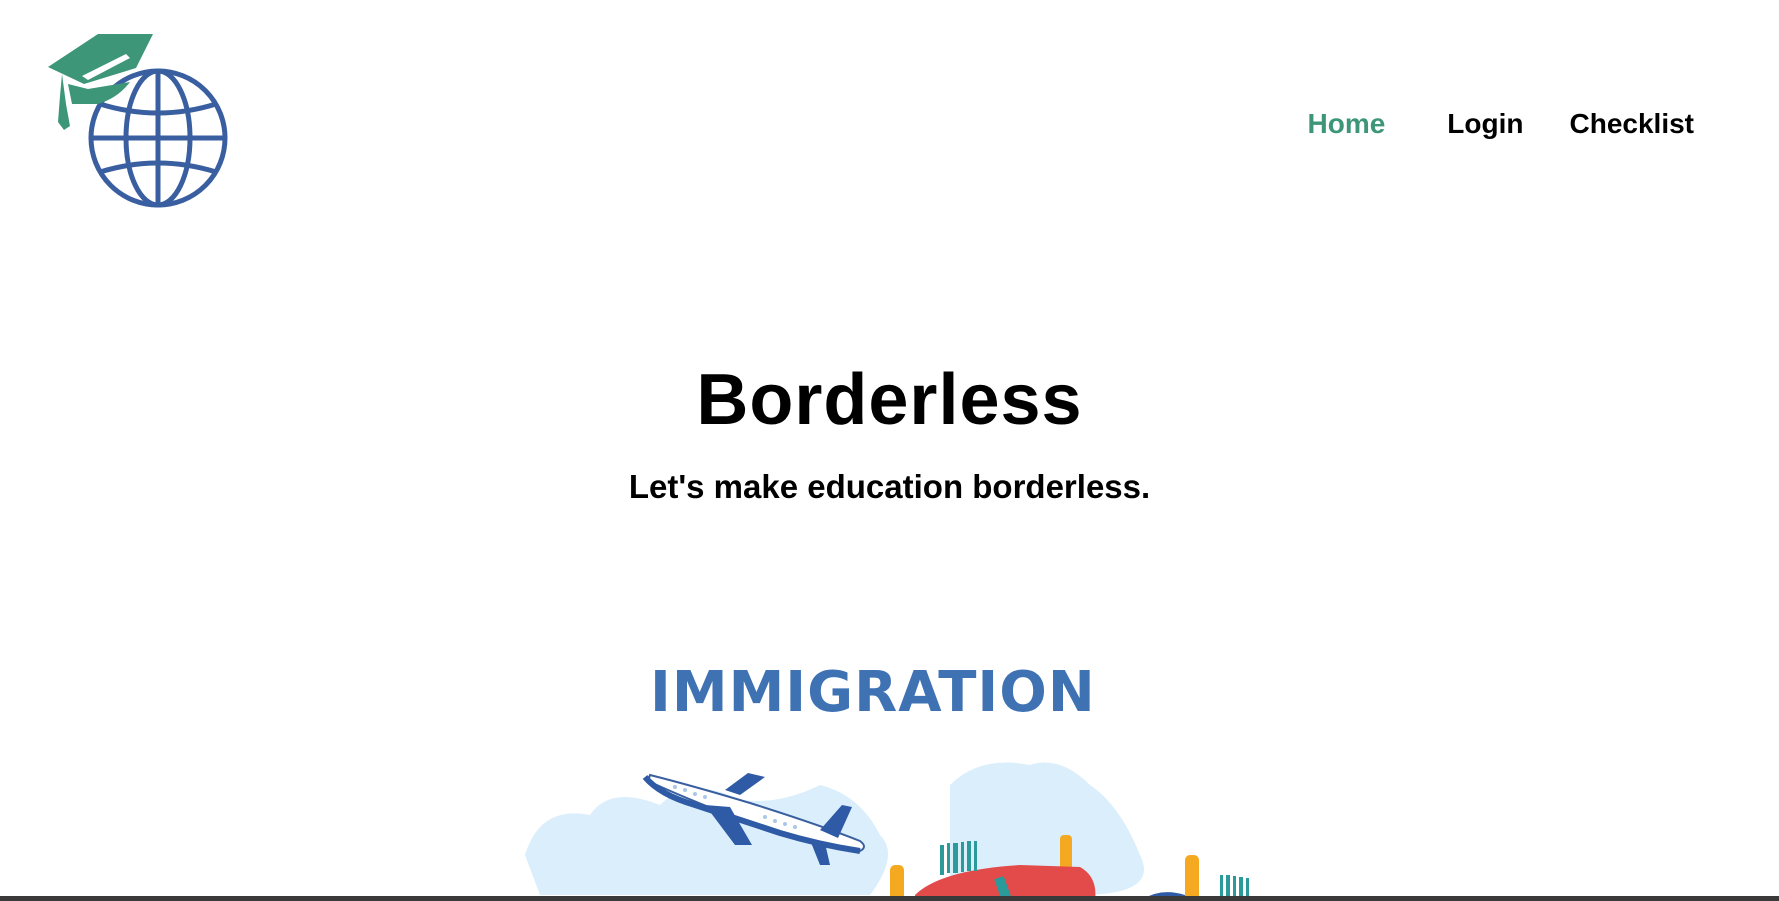  What do you see at coordinates (1485, 124) in the screenshot?
I see `nav-login-link: Login` at bounding box center [1485, 124].